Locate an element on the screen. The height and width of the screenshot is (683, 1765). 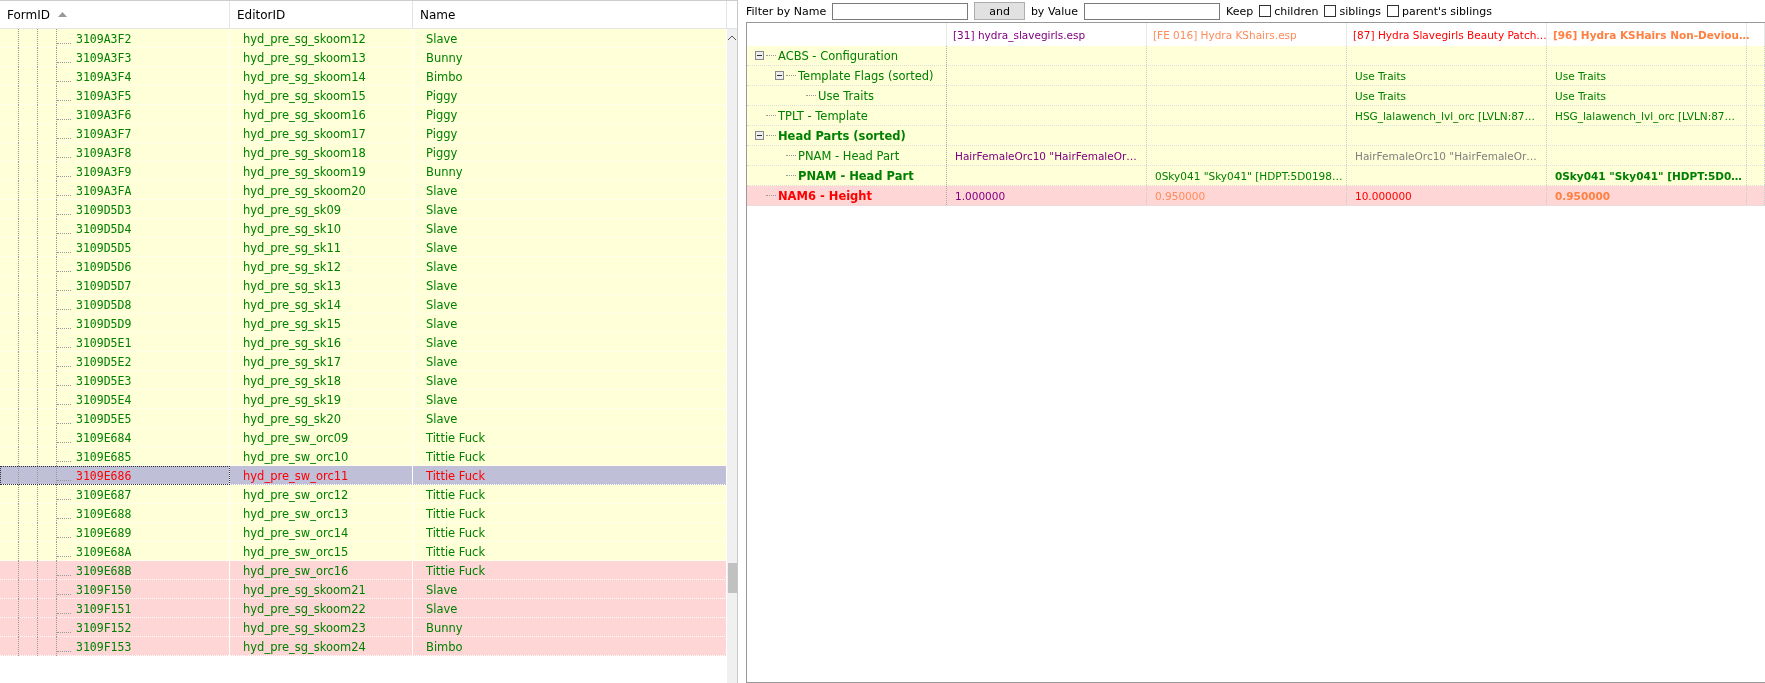
record-row: 3109D5D7 hyd_pre_sg_sk13 Slave is located at coordinates (363, 285).